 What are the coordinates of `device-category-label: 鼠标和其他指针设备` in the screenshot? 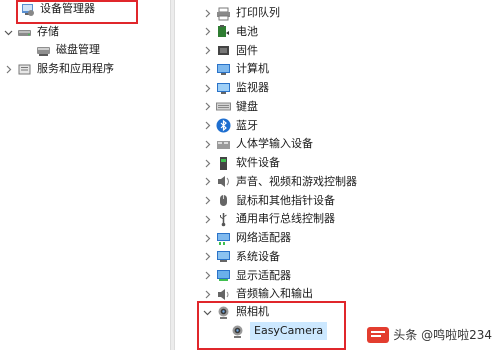 It's located at (285, 200).